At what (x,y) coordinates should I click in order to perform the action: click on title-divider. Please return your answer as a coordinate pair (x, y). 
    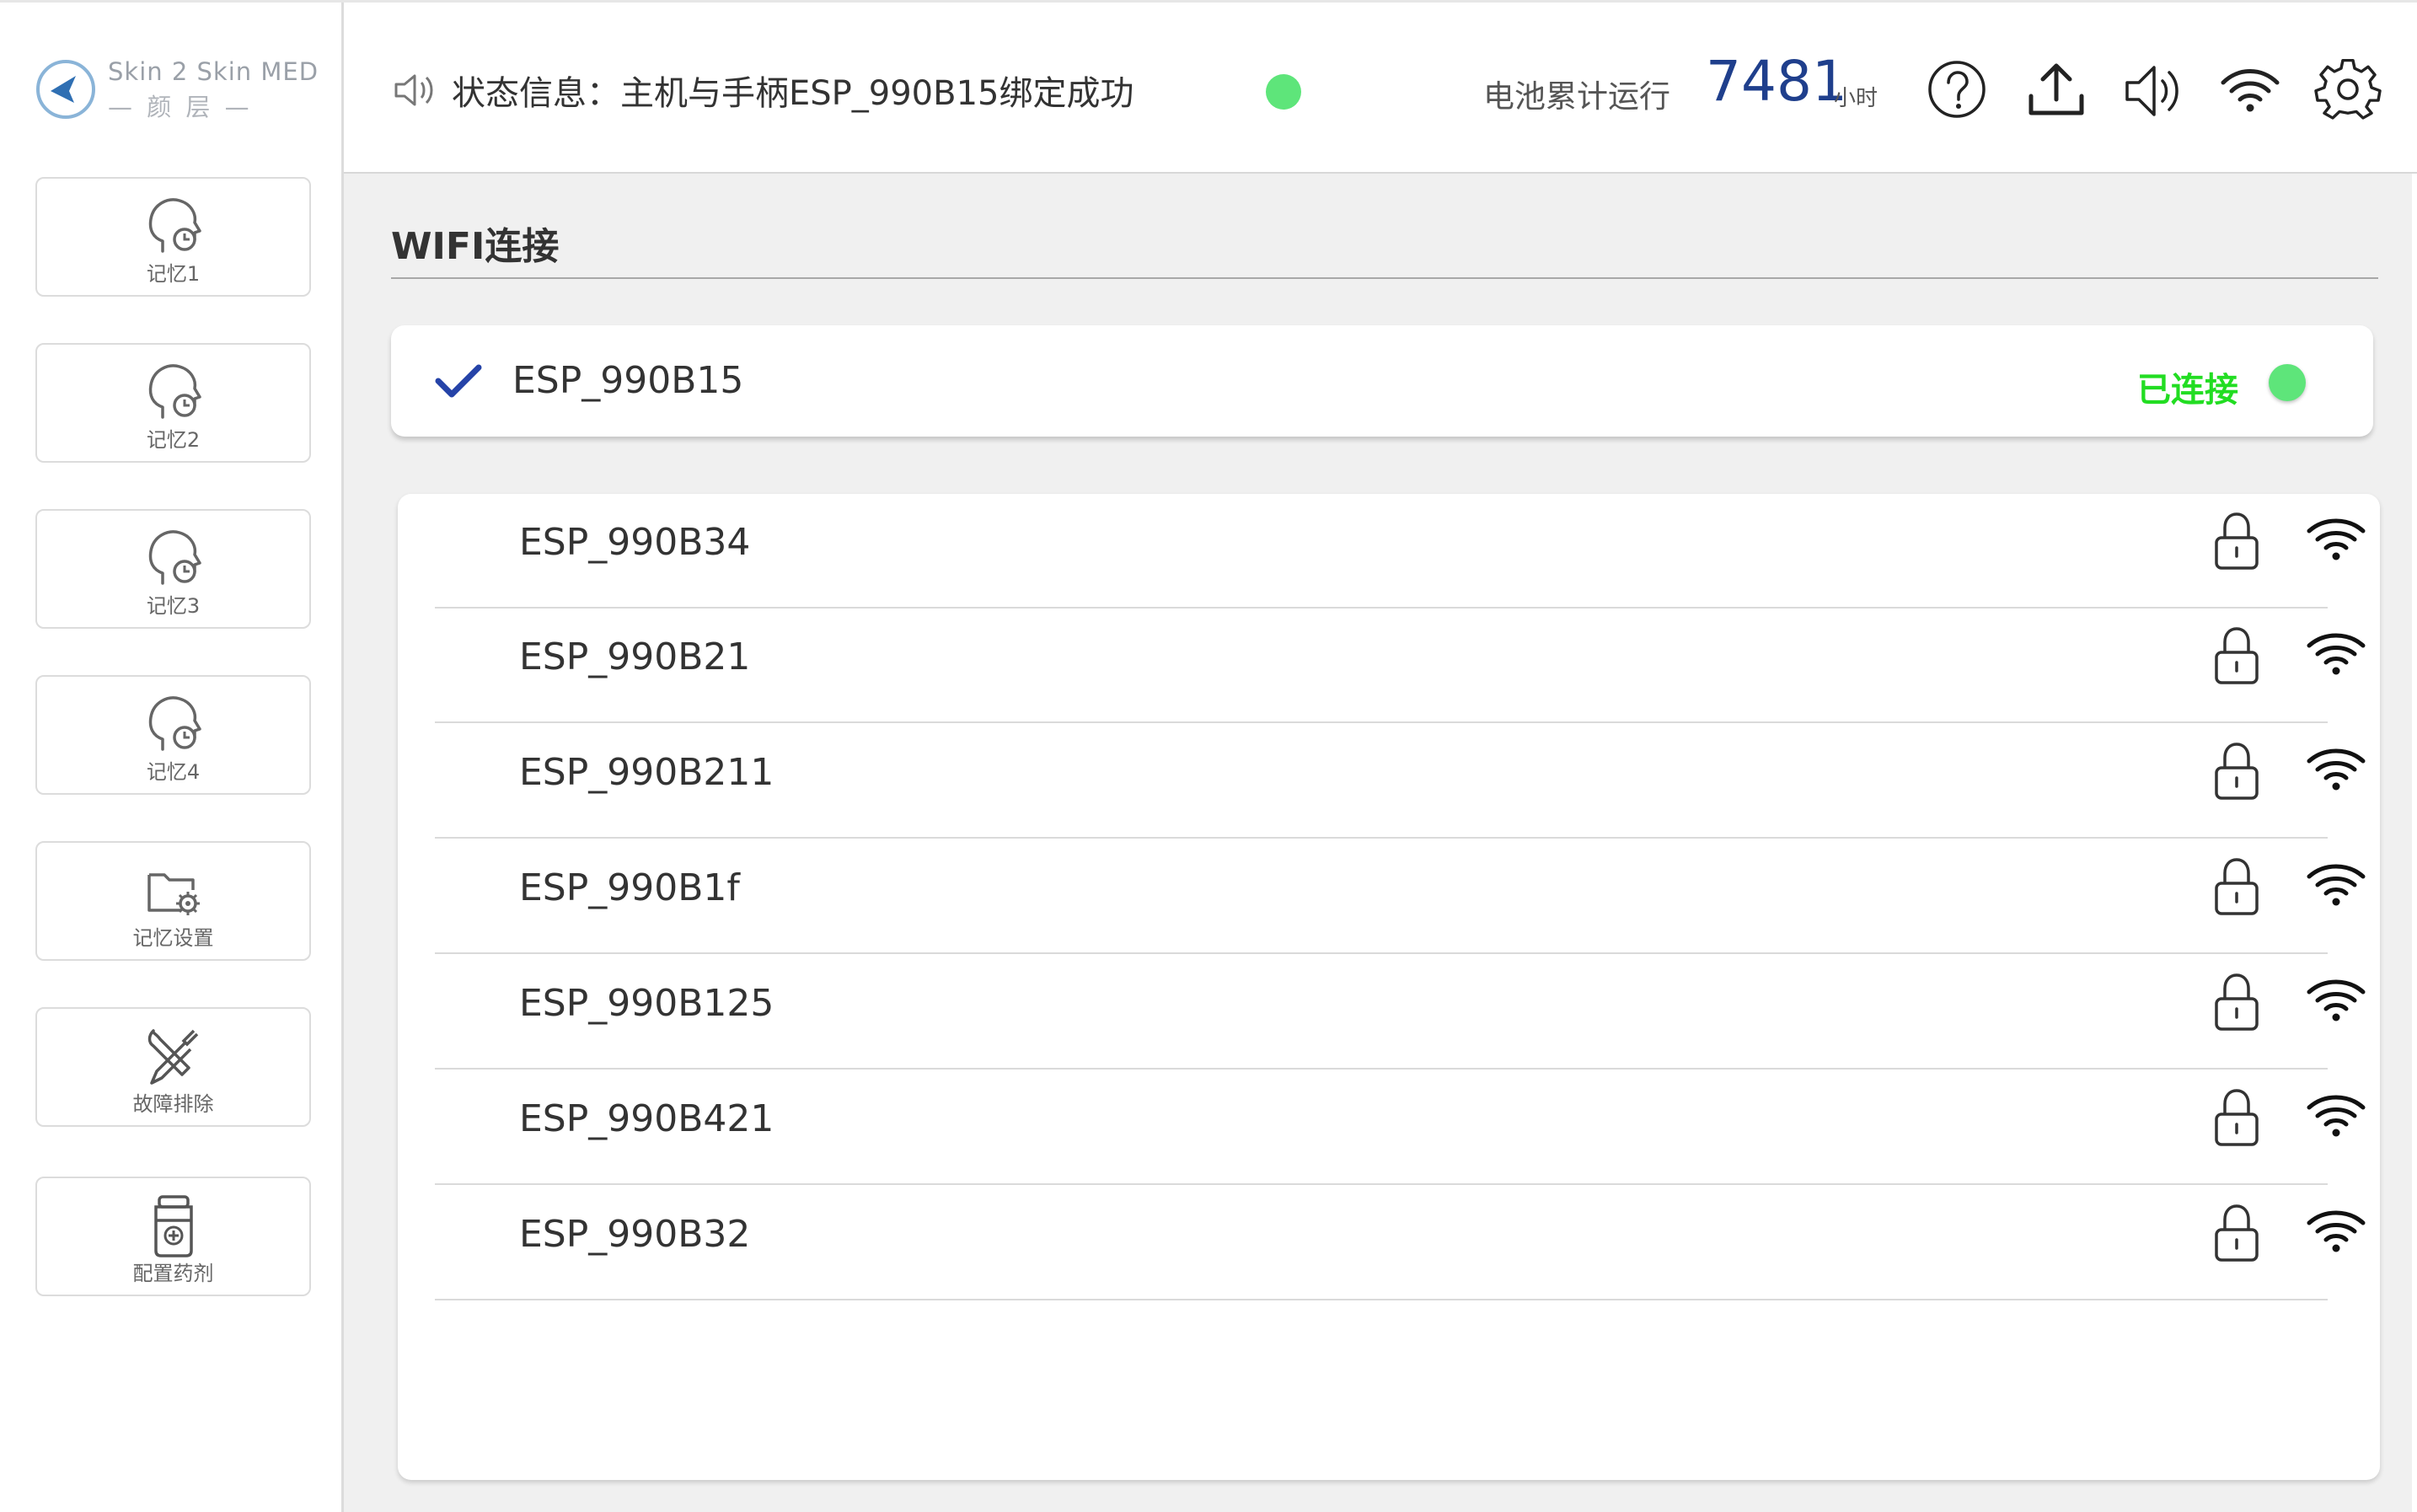
    Looking at the image, I should click on (1385, 278).